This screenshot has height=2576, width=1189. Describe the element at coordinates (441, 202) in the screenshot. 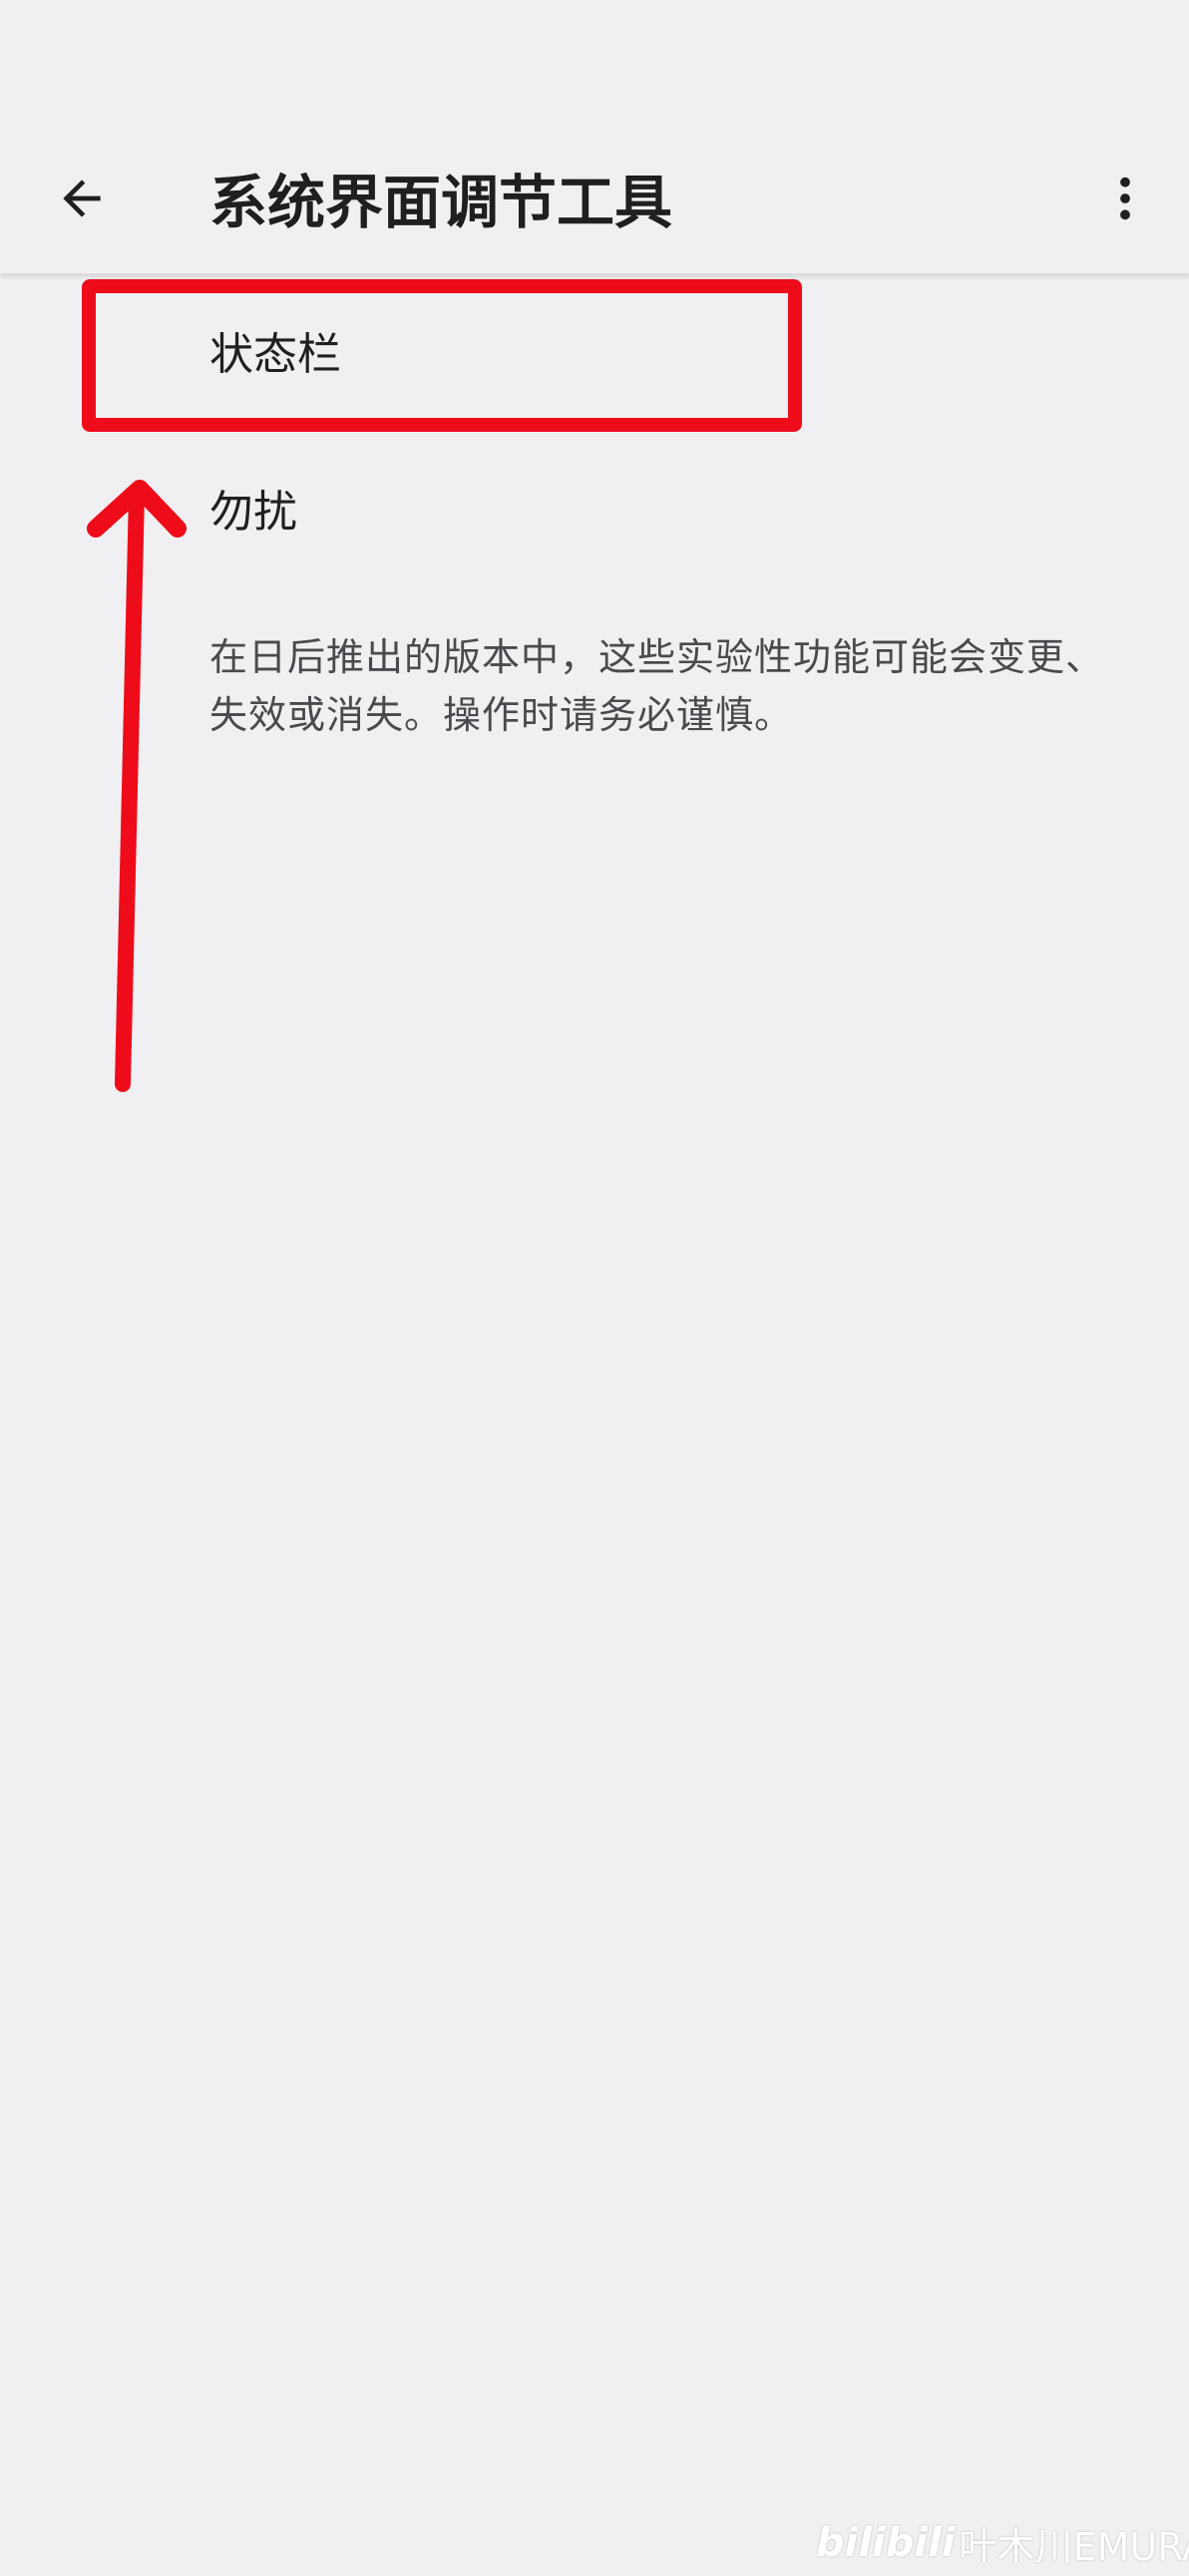

I see `page-title: 系统界面调节工具` at that location.